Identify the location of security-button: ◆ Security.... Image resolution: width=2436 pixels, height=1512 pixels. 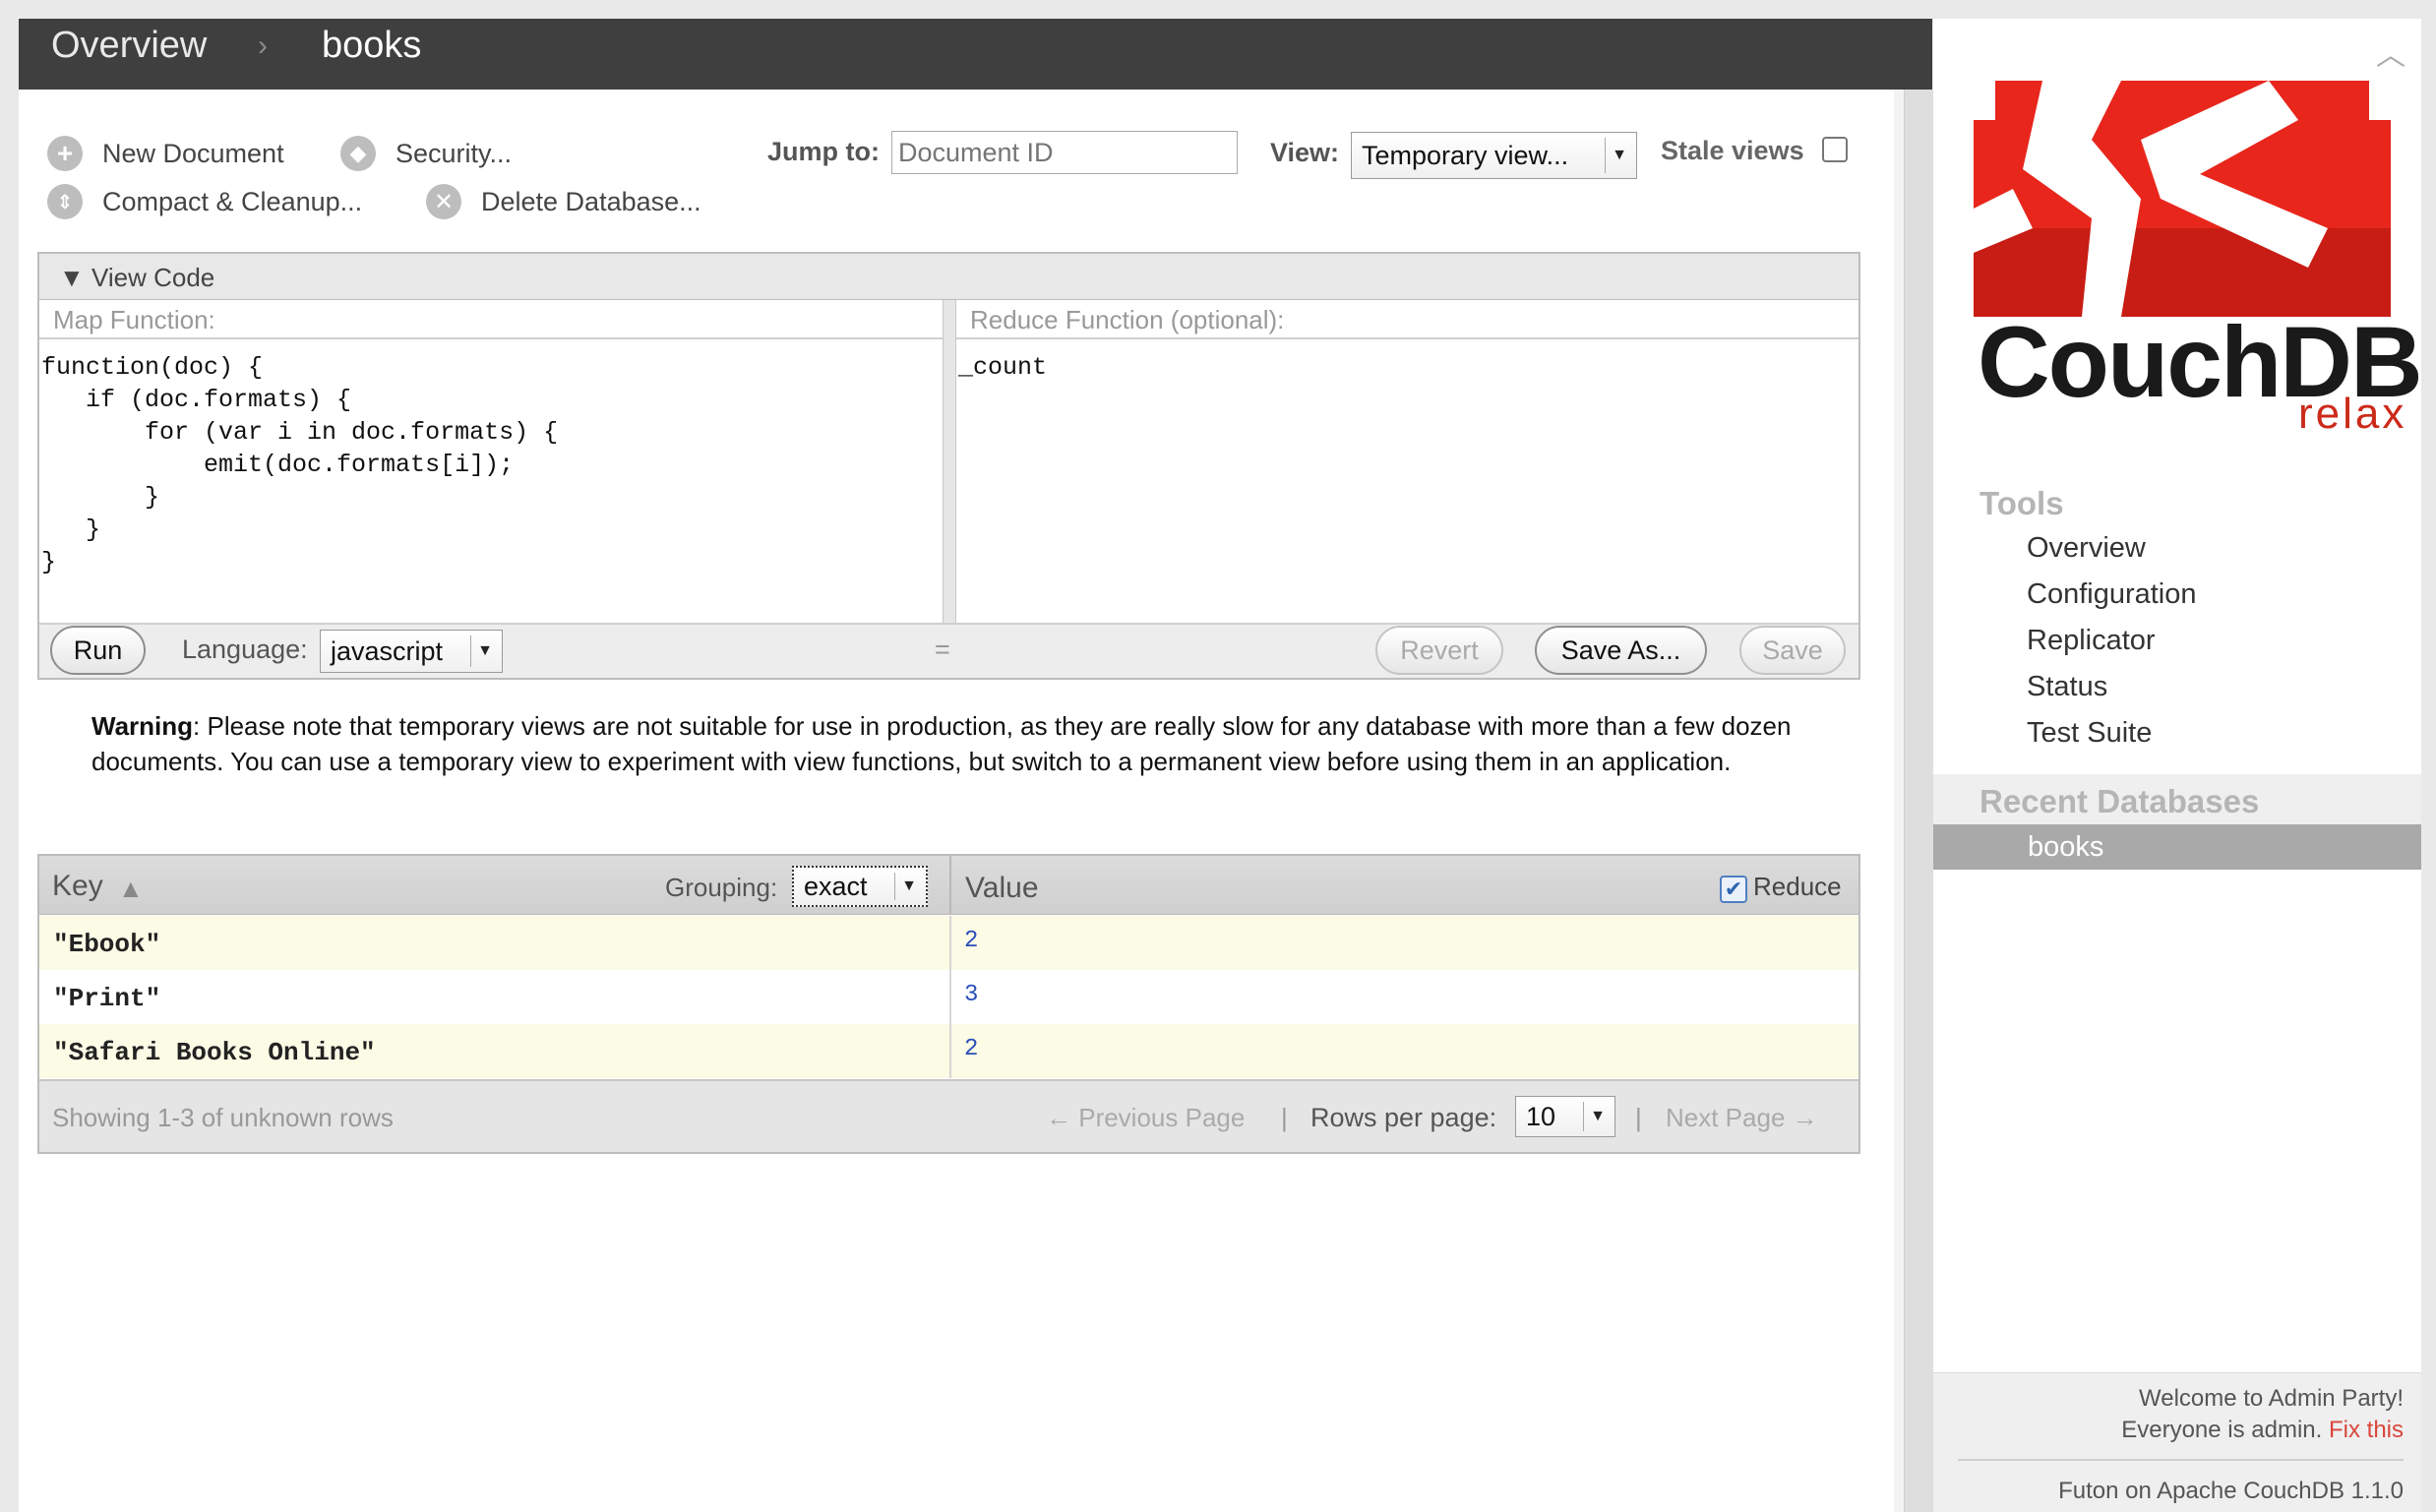
(426, 154).